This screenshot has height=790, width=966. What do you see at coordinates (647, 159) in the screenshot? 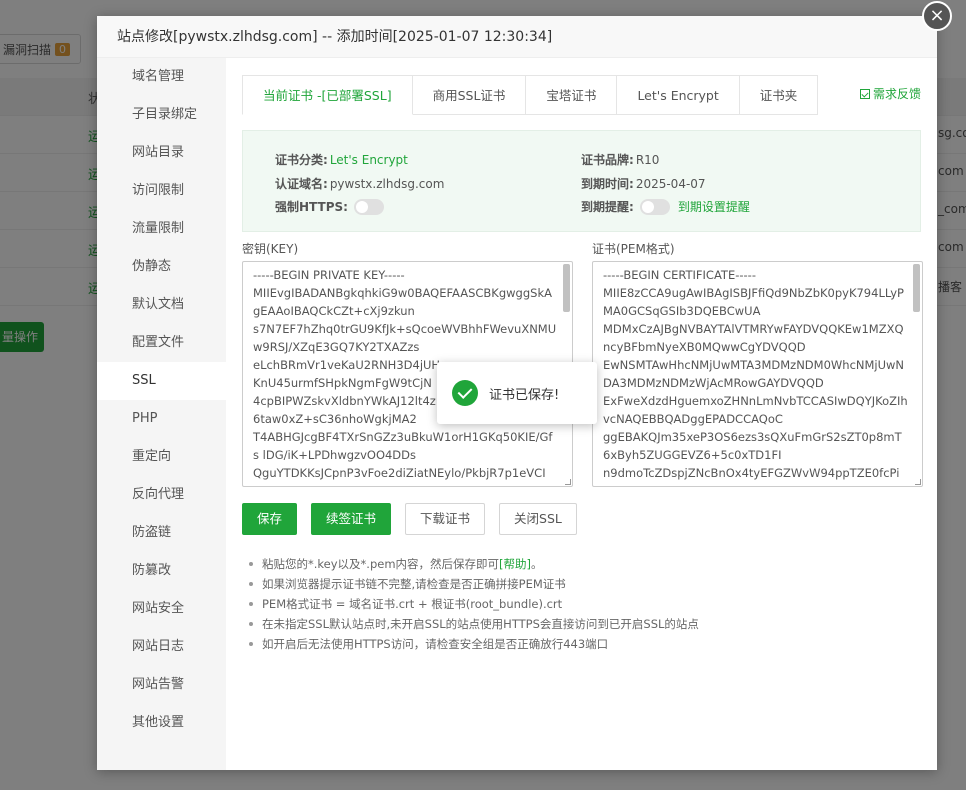
I see `cert-brand-value: R10` at bounding box center [647, 159].